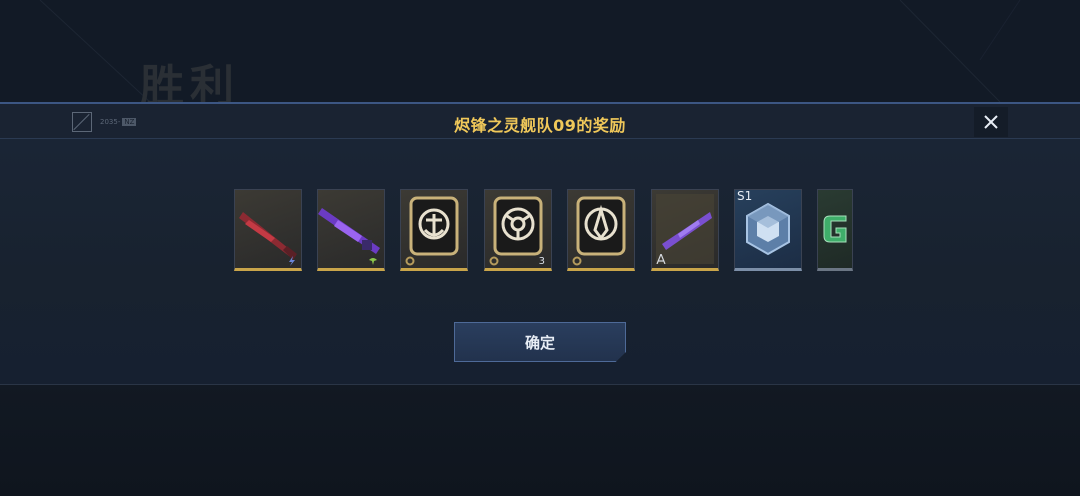 The height and width of the screenshot is (496, 1080). I want to click on reward-item-circle-emblem: 3, so click(518, 230).